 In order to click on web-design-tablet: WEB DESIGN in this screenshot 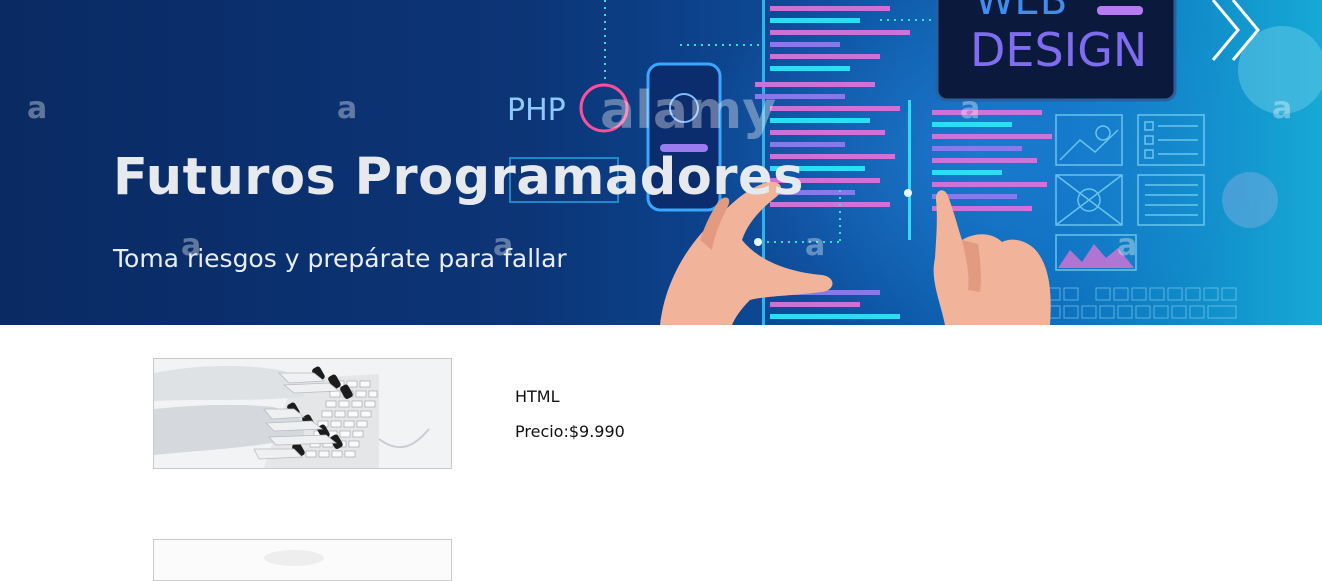, I will do `click(1056, 51)`.